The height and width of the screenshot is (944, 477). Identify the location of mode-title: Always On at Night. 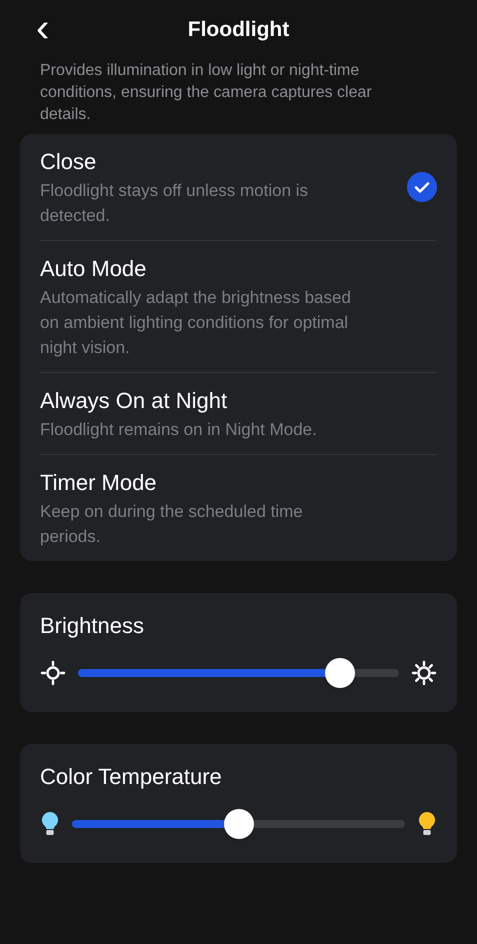
(134, 401).